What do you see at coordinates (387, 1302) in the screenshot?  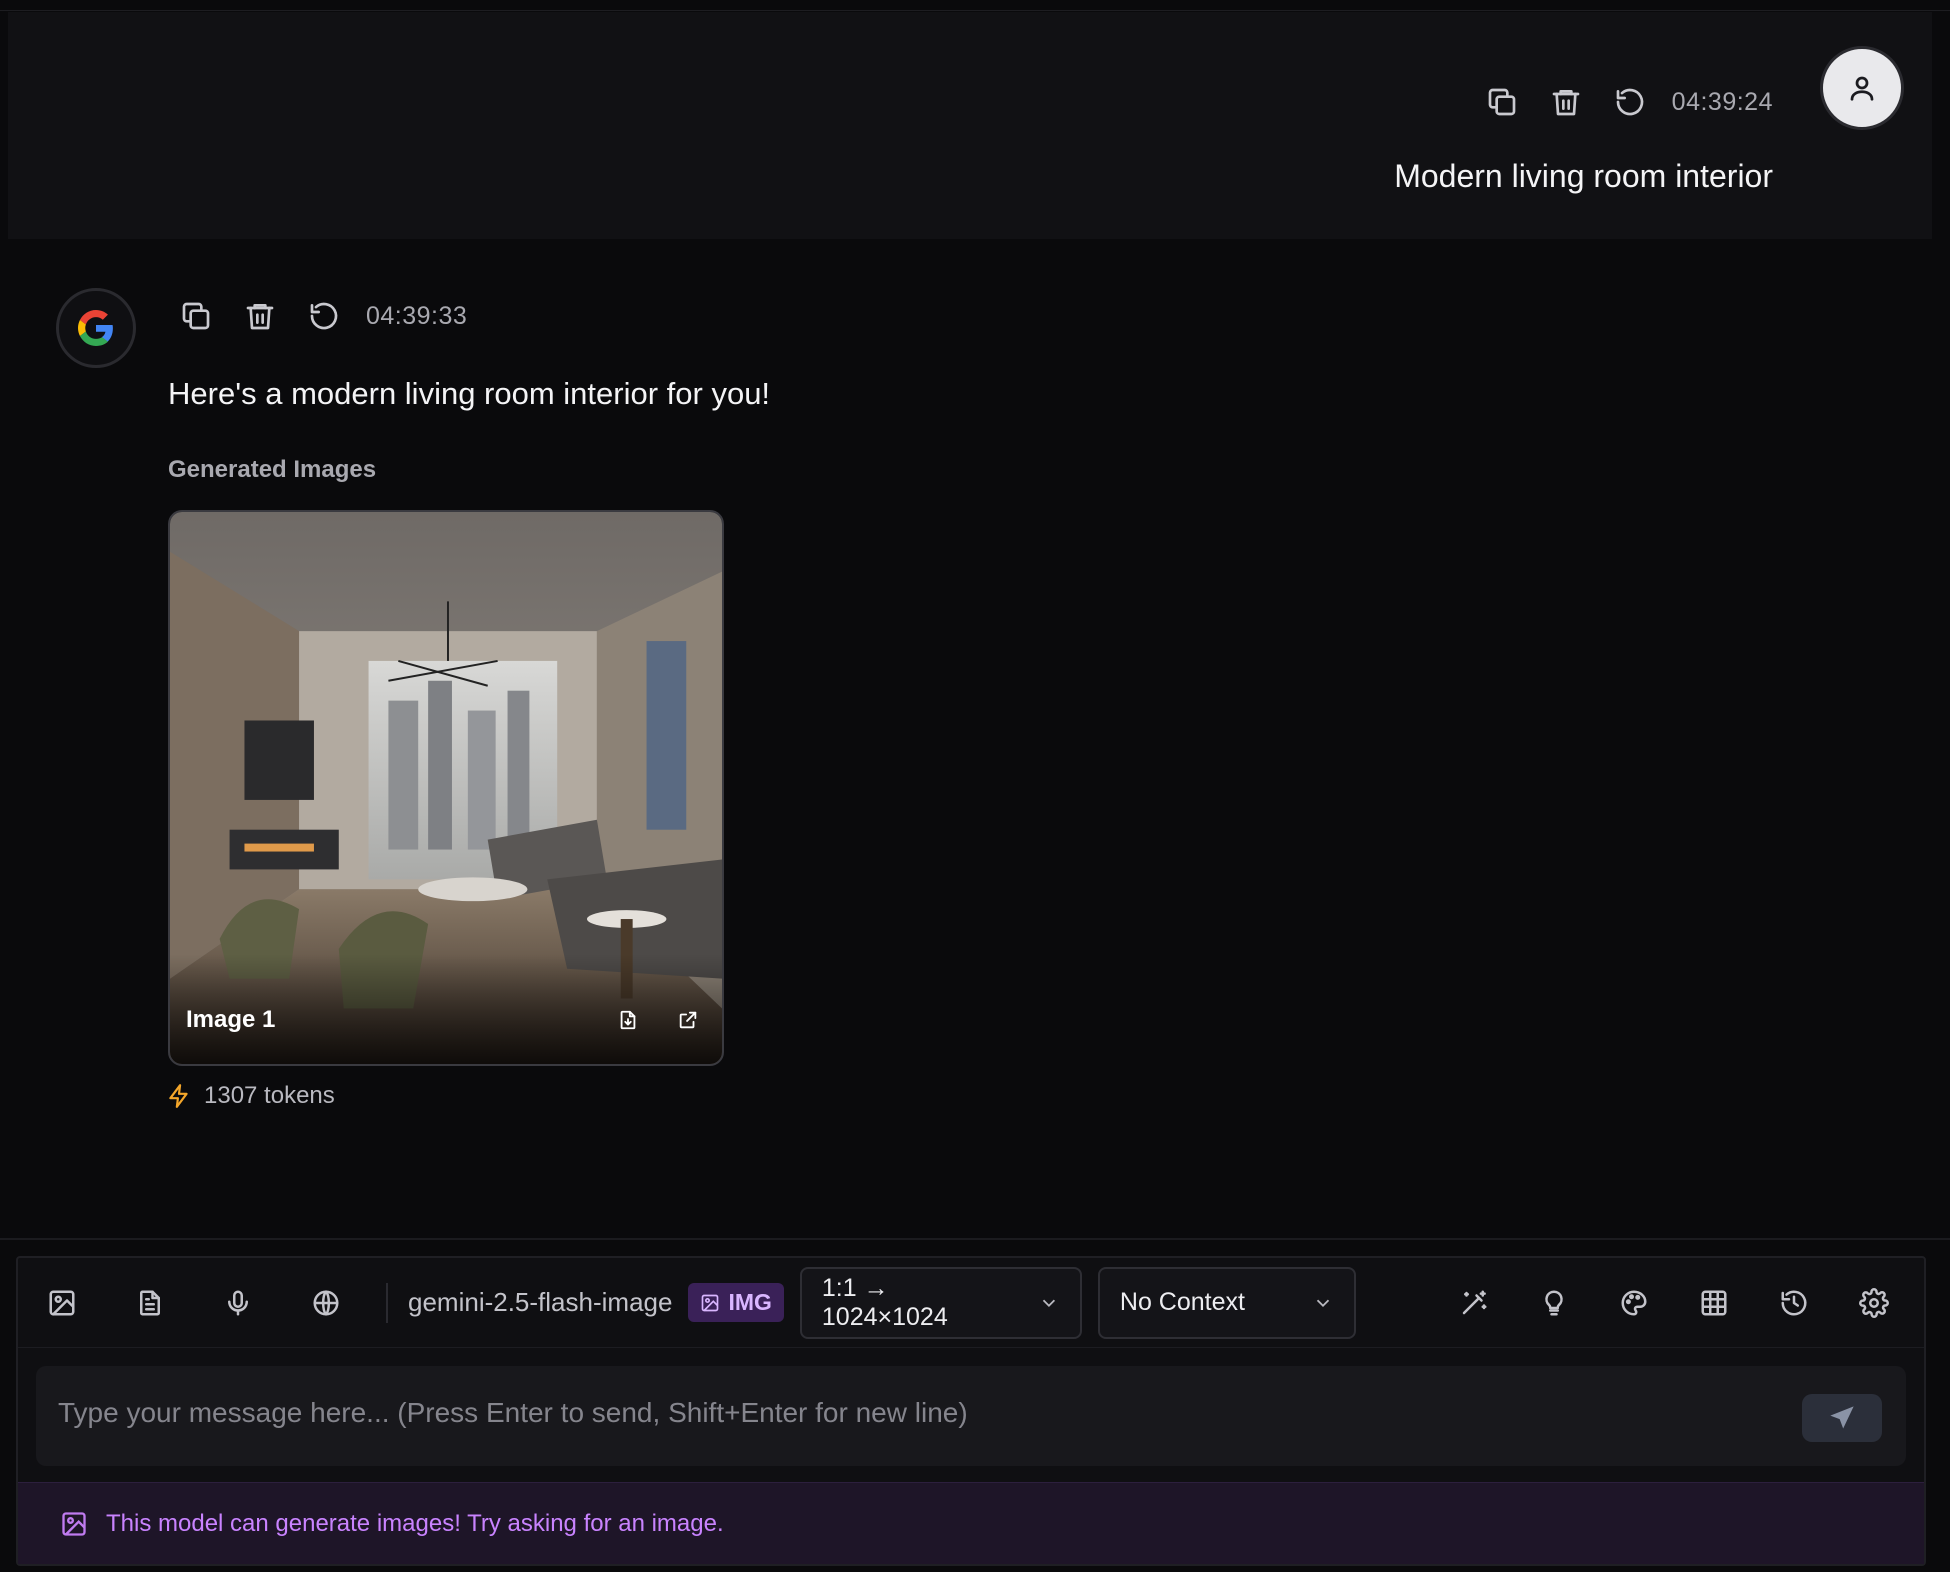 I see `toolbar-separator` at bounding box center [387, 1302].